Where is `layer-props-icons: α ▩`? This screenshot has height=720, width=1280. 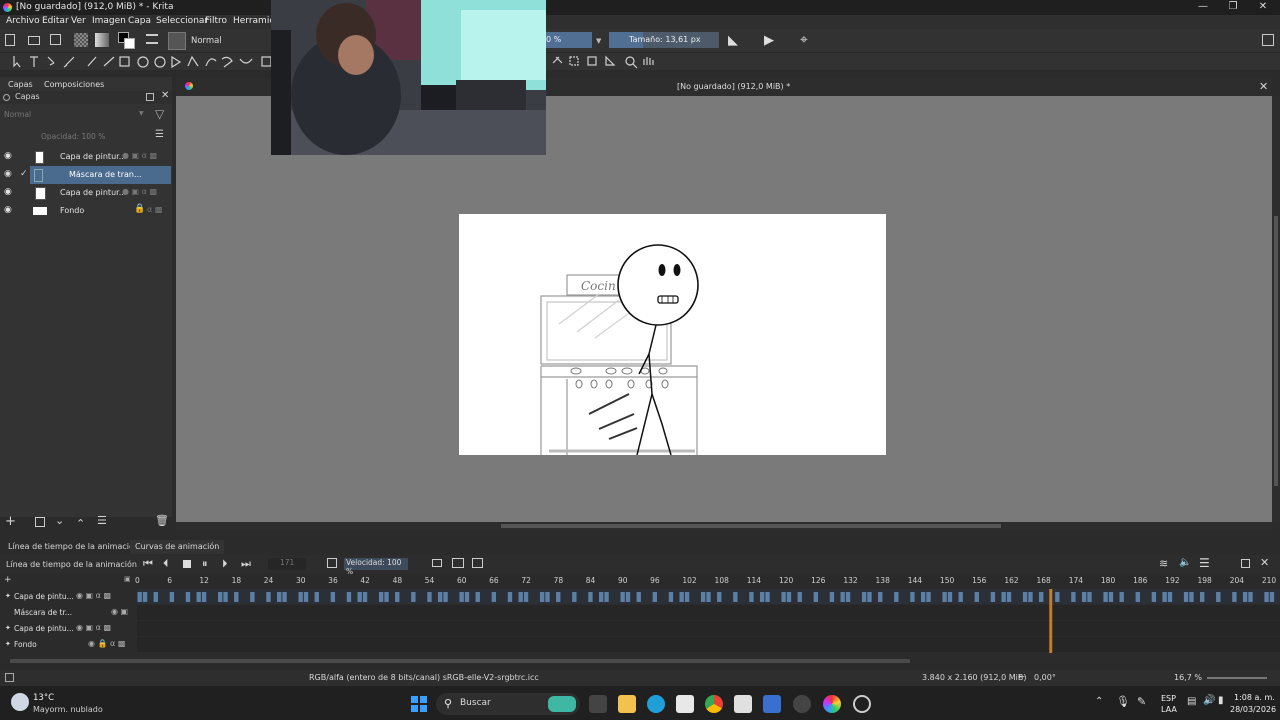
layer-props-icons: α ▩ is located at coordinates (154, 209).